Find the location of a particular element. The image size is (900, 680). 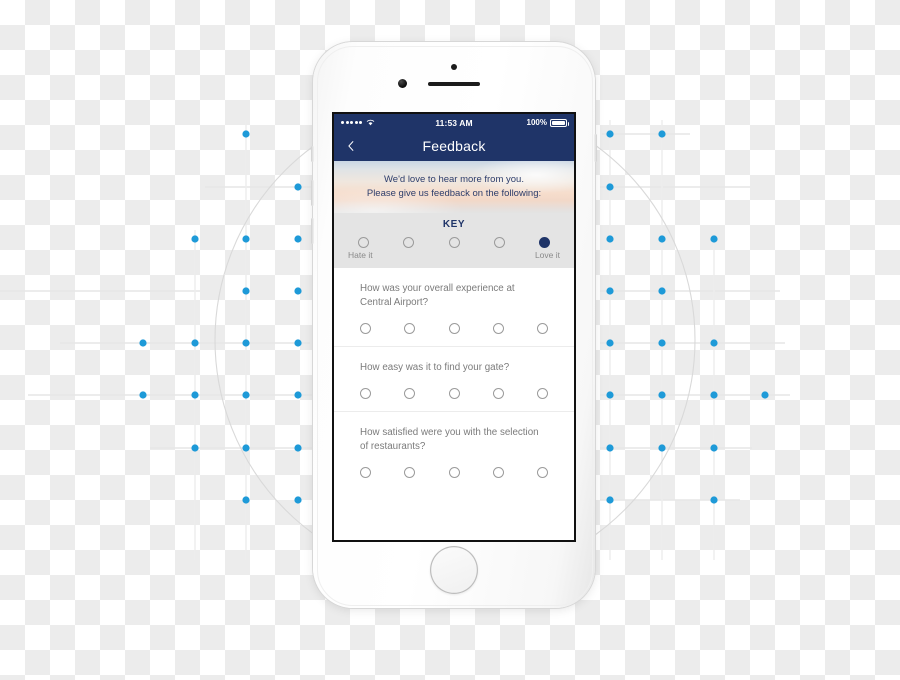

rating-key-section: KEY Hate it Love it is located at coordinates (454, 240).